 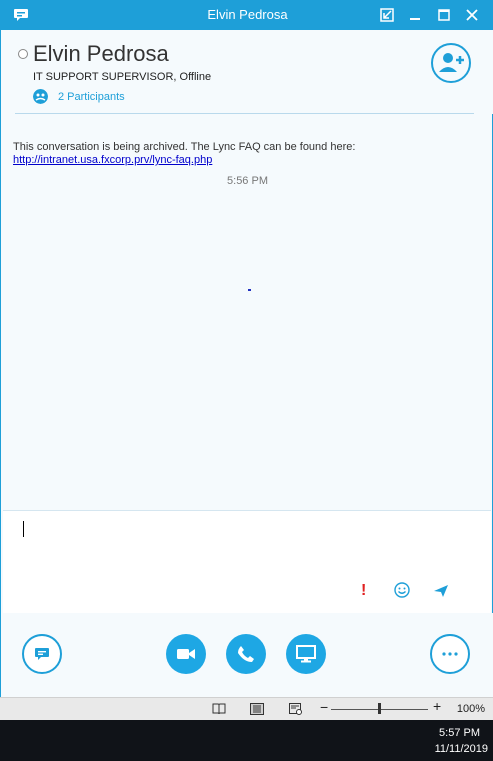 I want to click on phone-icon, so click(x=246, y=654).